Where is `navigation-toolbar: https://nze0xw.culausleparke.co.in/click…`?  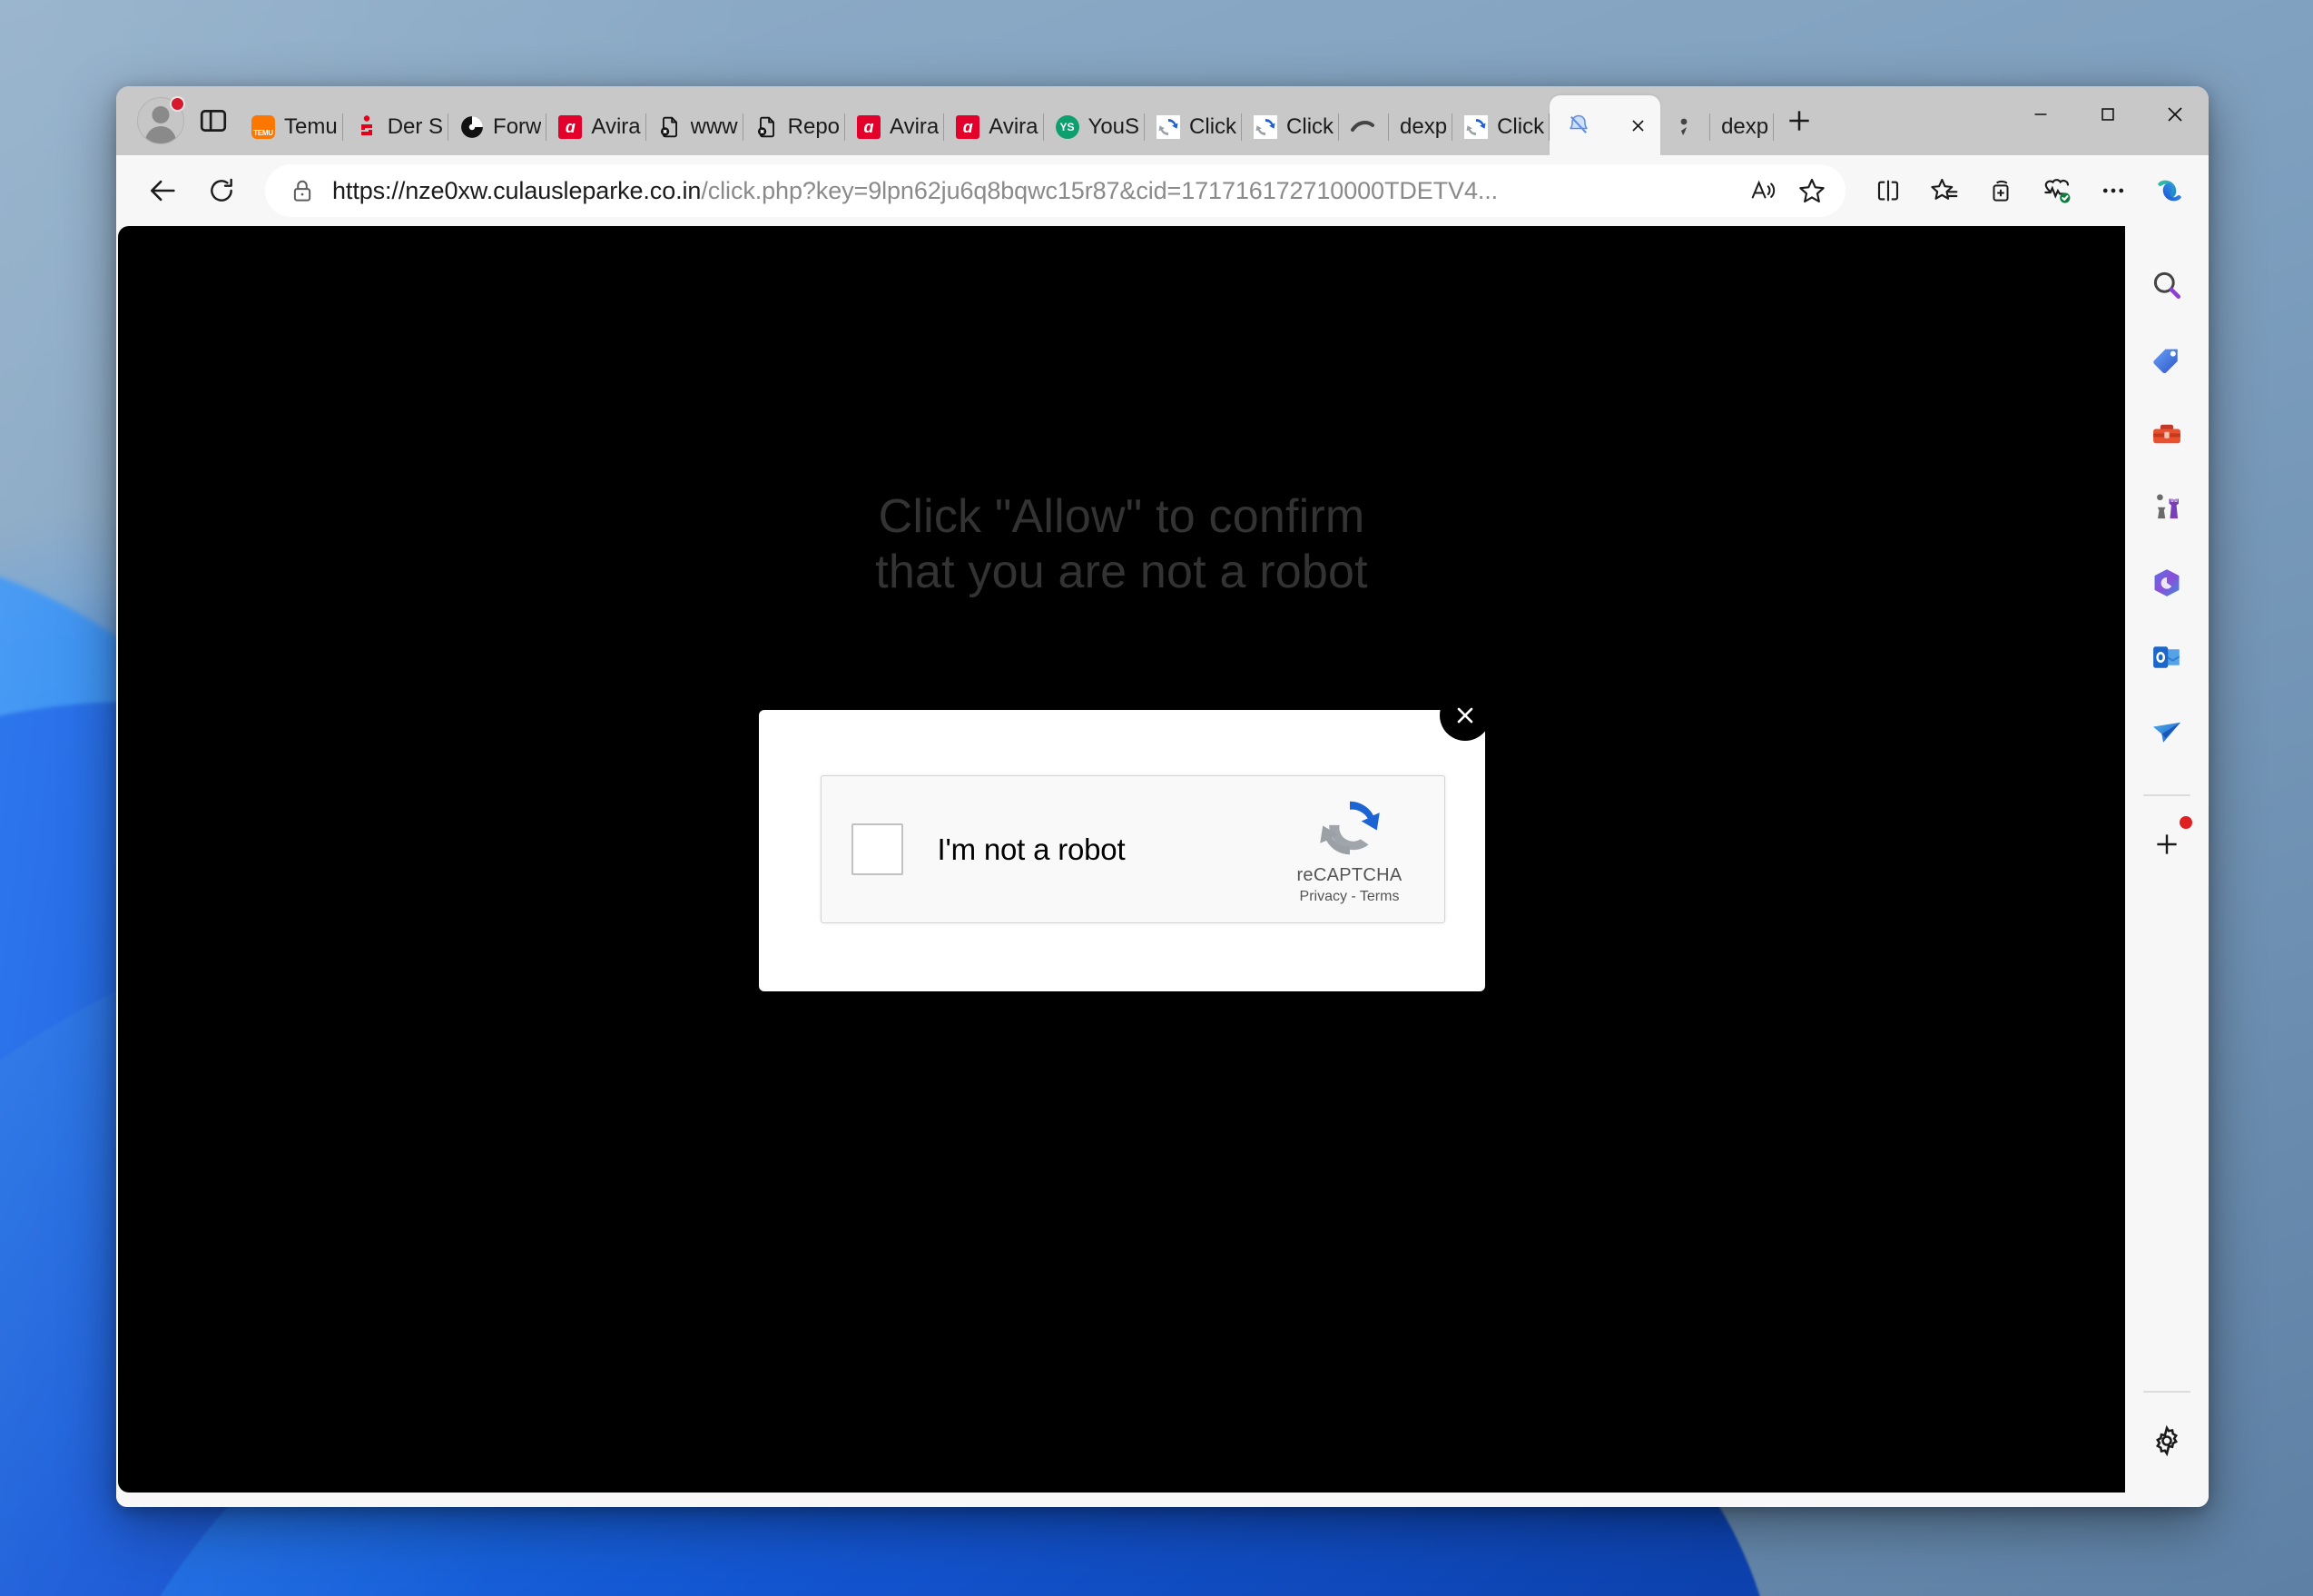
navigation-toolbar: https://nze0xw.culausleparke.co.in/click… is located at coordinates (1163, 190).